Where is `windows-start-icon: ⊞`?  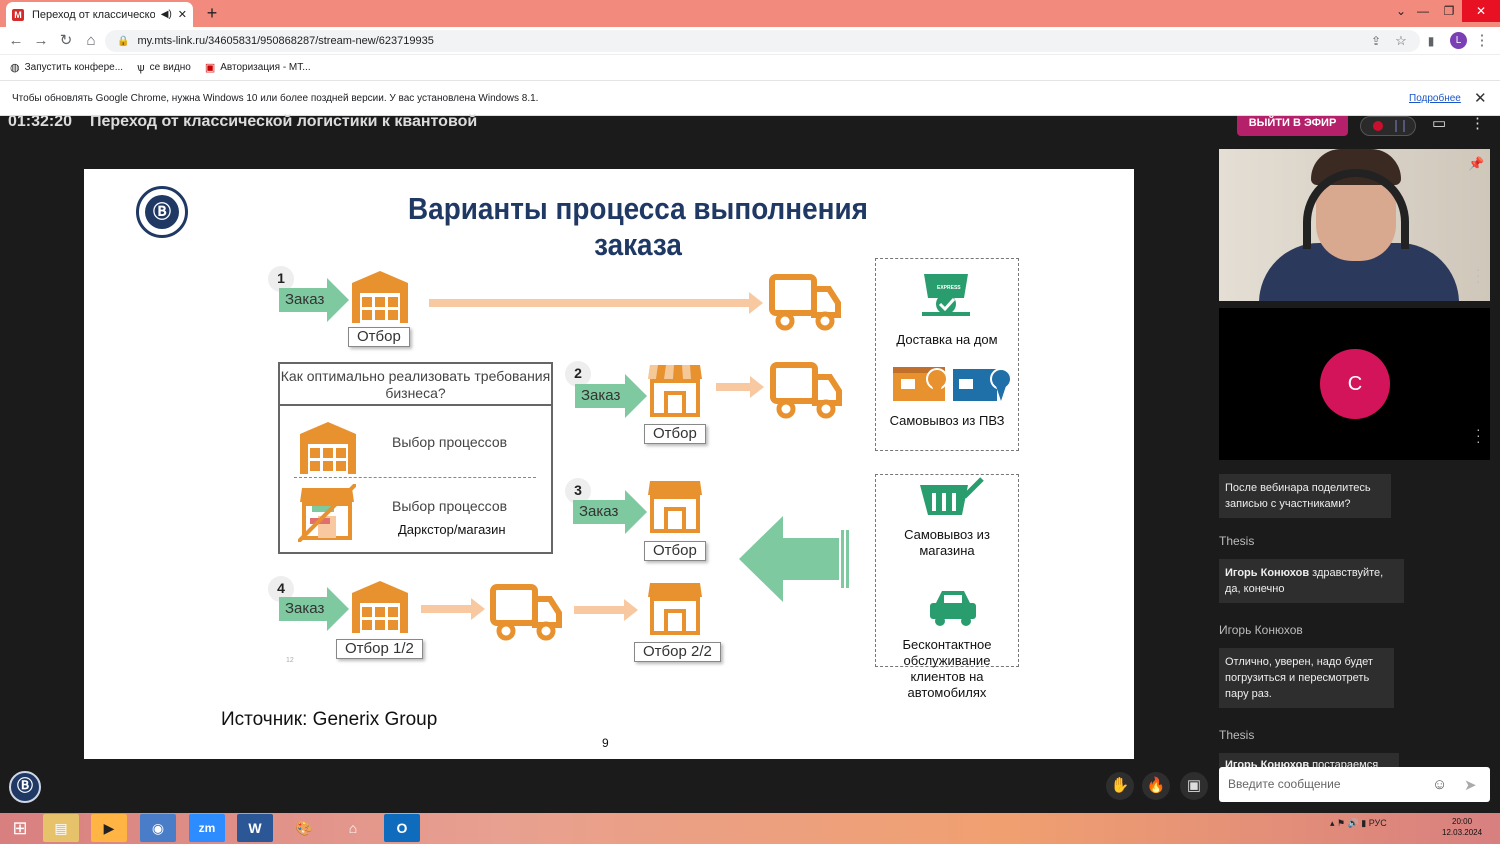 windows-start-icon: ⊞ is located at coordinates (20, 828).